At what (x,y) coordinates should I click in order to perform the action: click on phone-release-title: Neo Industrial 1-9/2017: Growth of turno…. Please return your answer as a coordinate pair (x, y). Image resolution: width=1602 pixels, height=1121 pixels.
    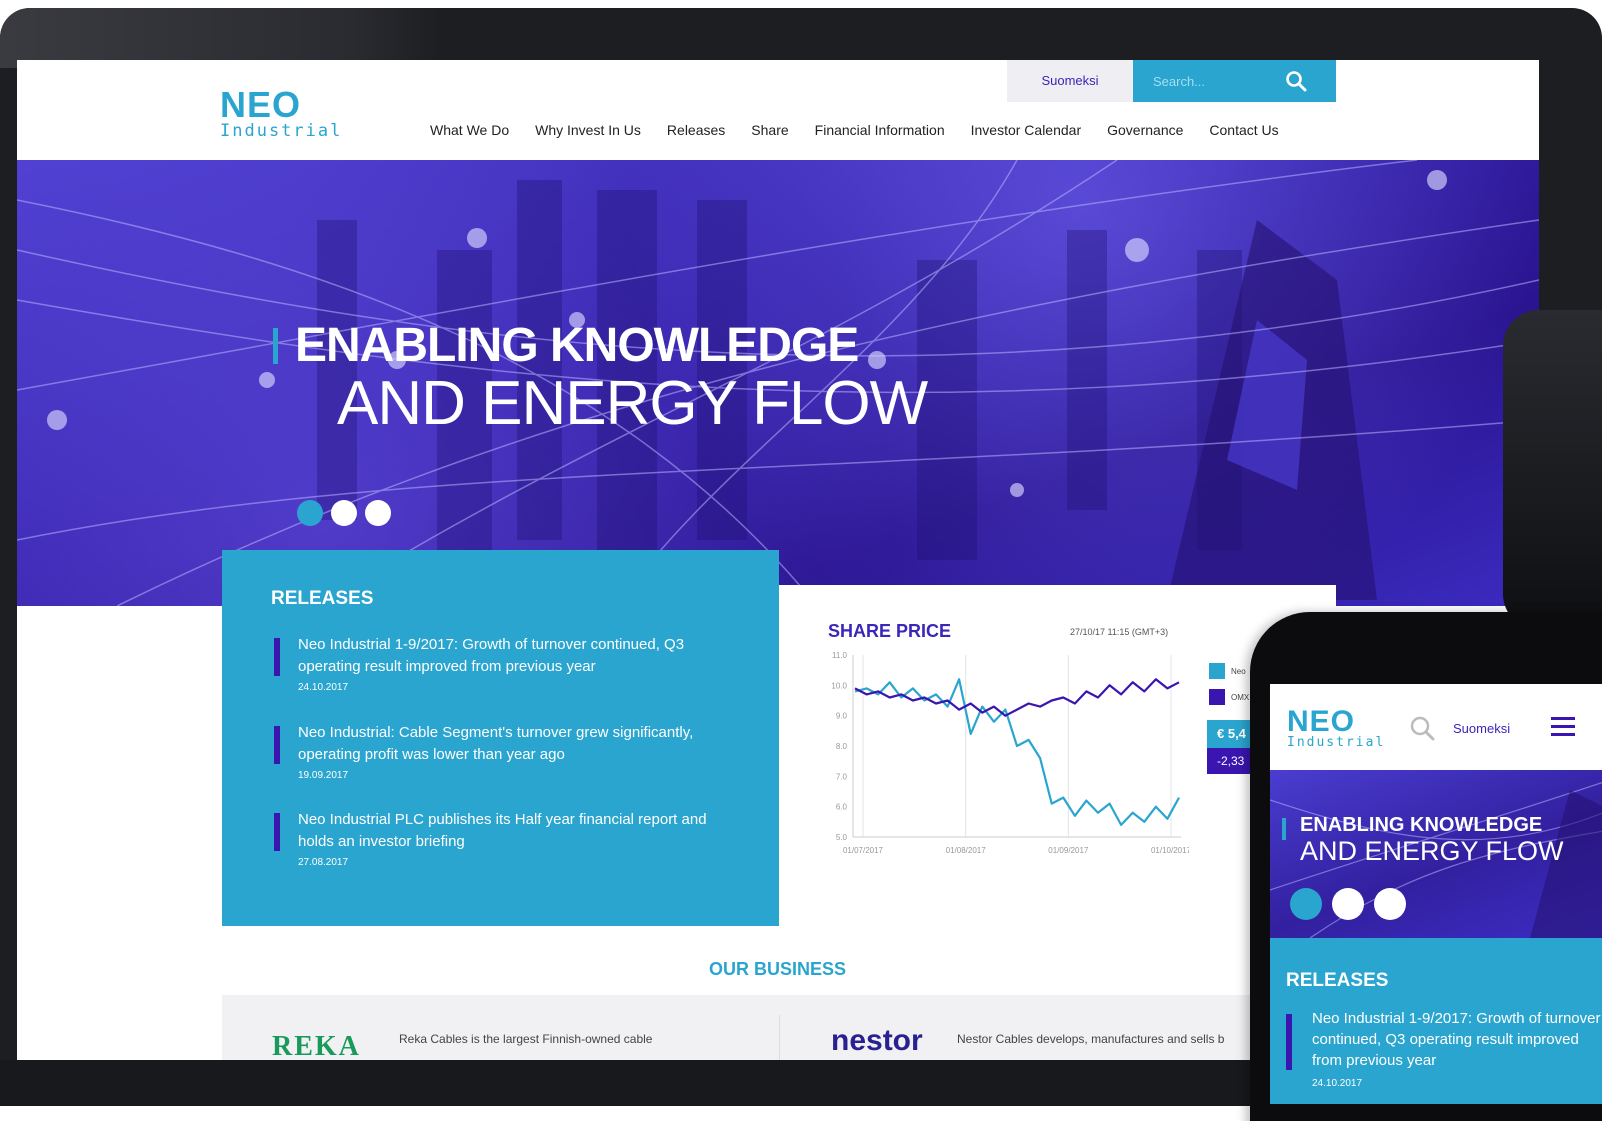
    Looking at the image, I should click on (1457, 1039).